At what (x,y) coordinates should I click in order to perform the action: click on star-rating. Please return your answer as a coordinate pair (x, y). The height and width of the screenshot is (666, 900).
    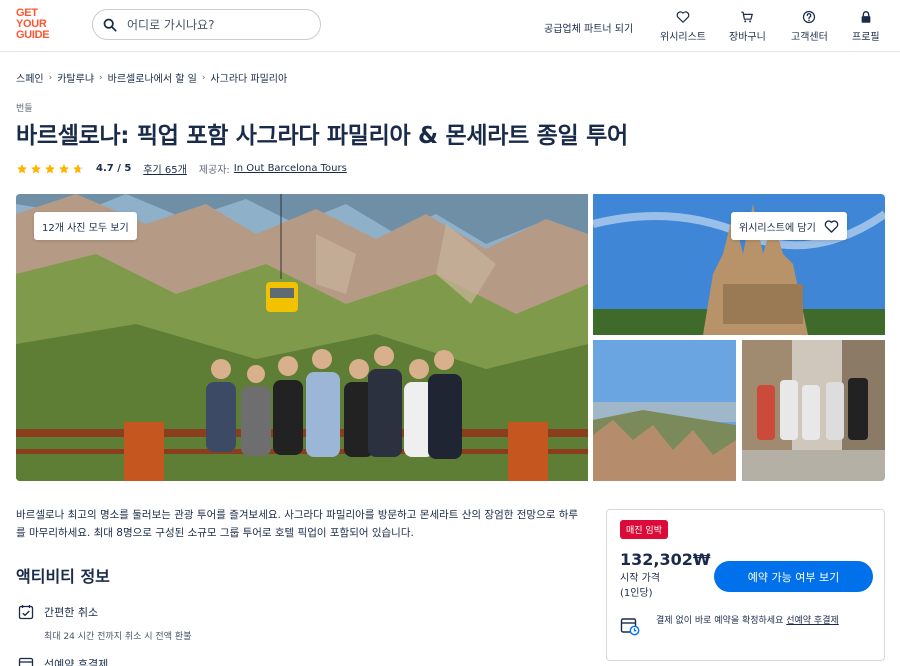
    Looking at the image, I should click on (50, 169).